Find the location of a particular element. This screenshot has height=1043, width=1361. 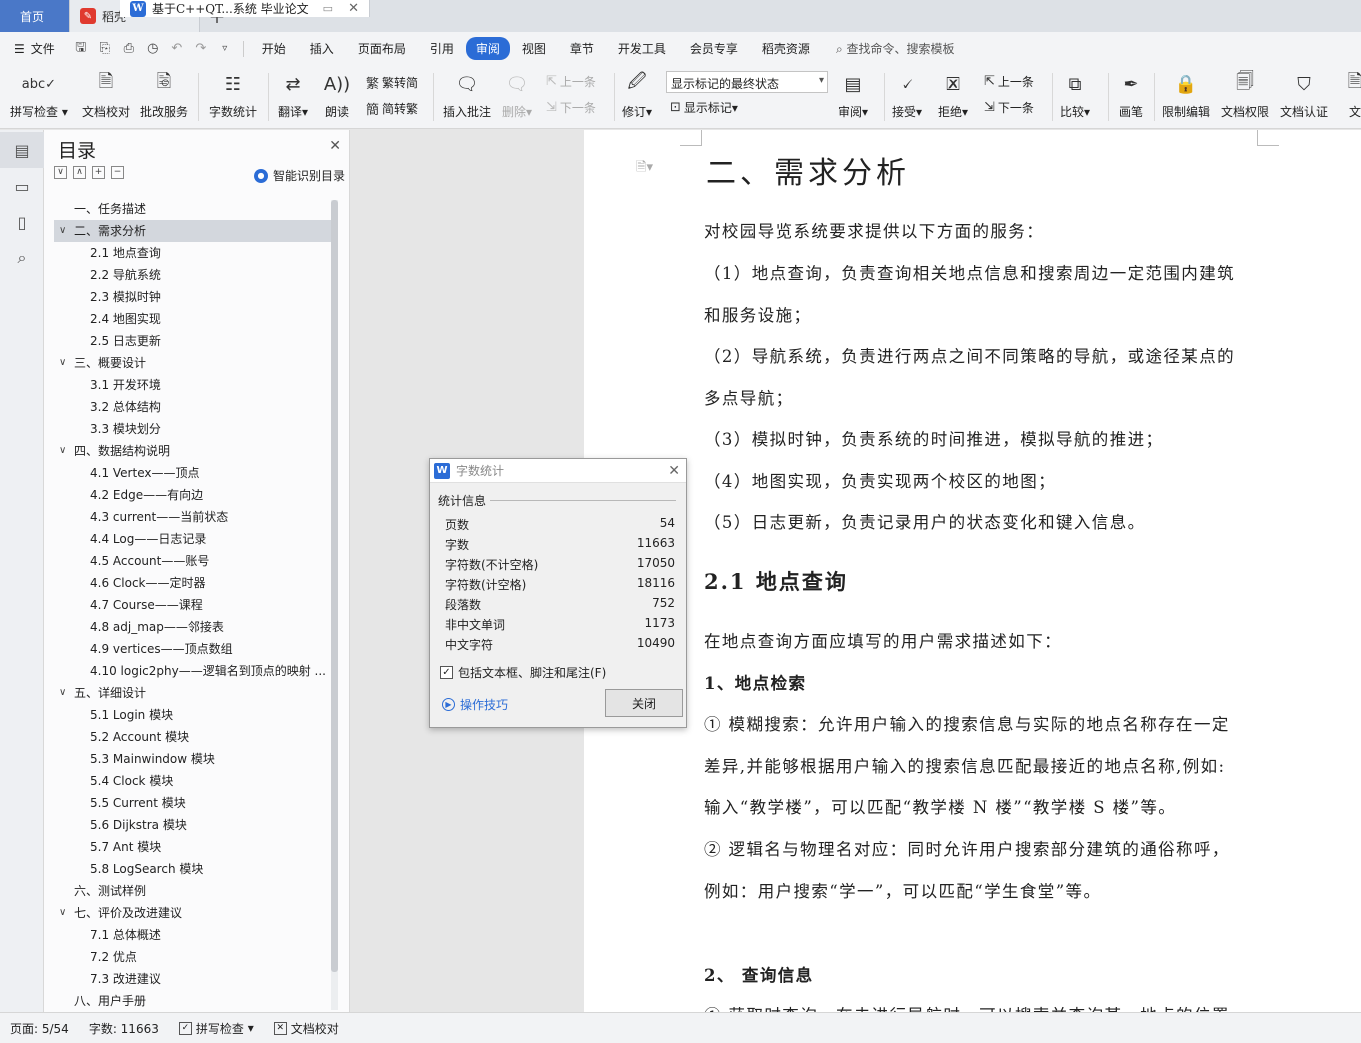

include-textboxes-checkbox: ✓ 包括文本框、脚注和尾注(F) is located at coordinates (523, 672).